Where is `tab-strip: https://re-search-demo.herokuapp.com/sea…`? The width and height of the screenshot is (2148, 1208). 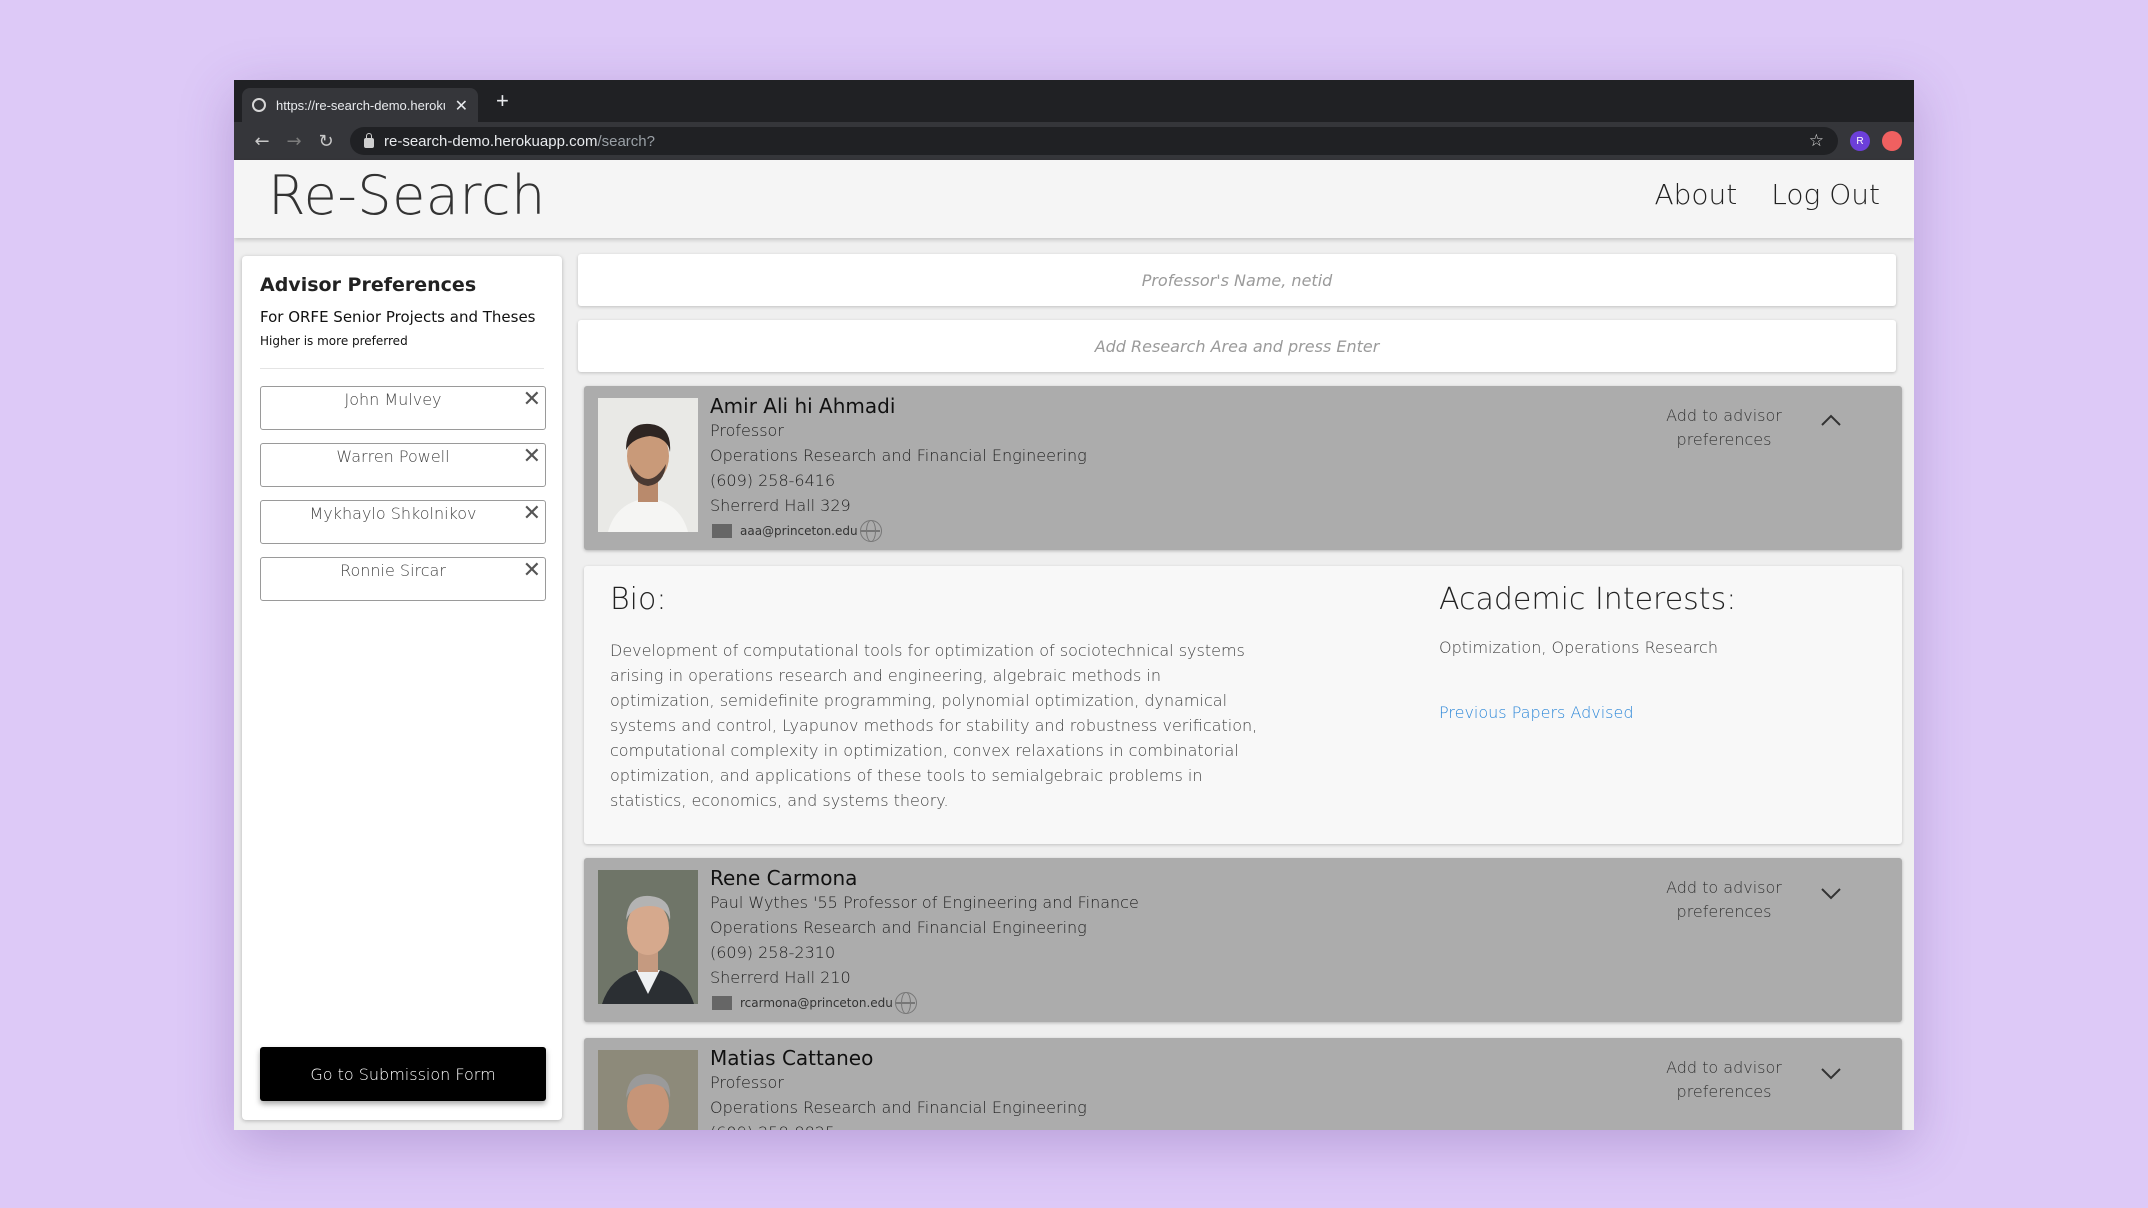 tab-strip: https://re-search-demo.herokuapp.com/sea… is located at coordinates (1074, 101).